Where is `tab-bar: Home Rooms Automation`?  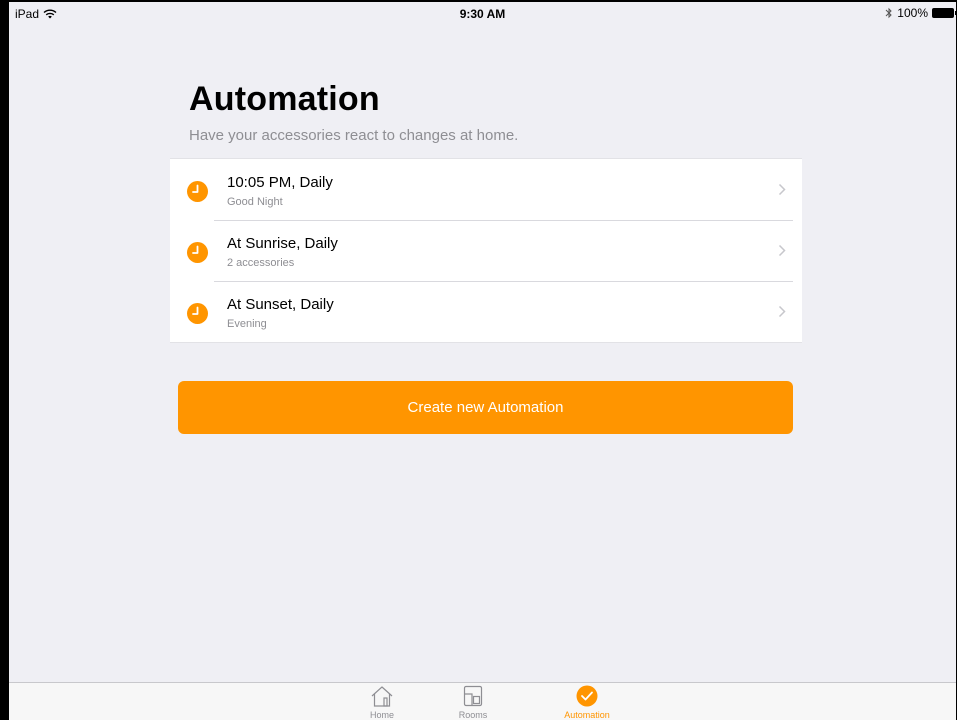 tab-bar: Home Rooms Automation is located at coordinates (482, 701).